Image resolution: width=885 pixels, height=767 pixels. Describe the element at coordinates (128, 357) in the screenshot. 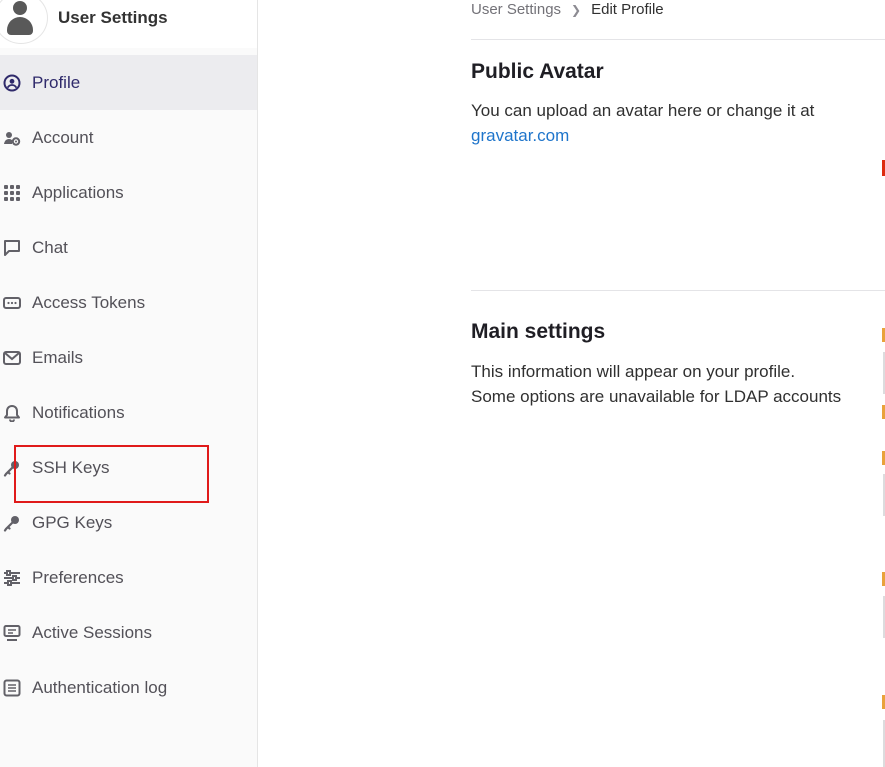

I see `sidebar-item-emails: Emails` at that location.